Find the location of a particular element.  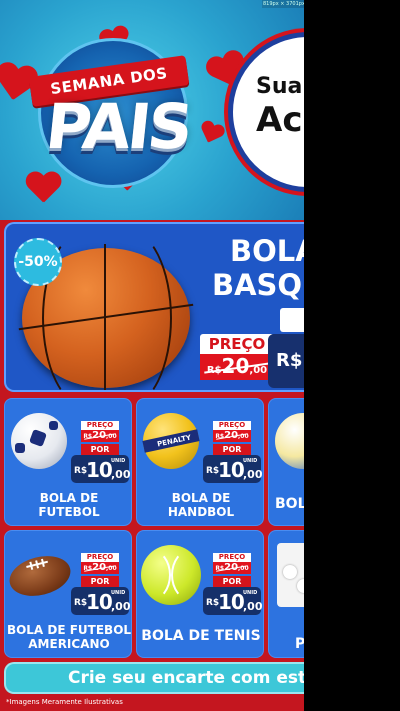

create-flyer-button: Crie seu encarte com este te is located at coordinates (154, 678).